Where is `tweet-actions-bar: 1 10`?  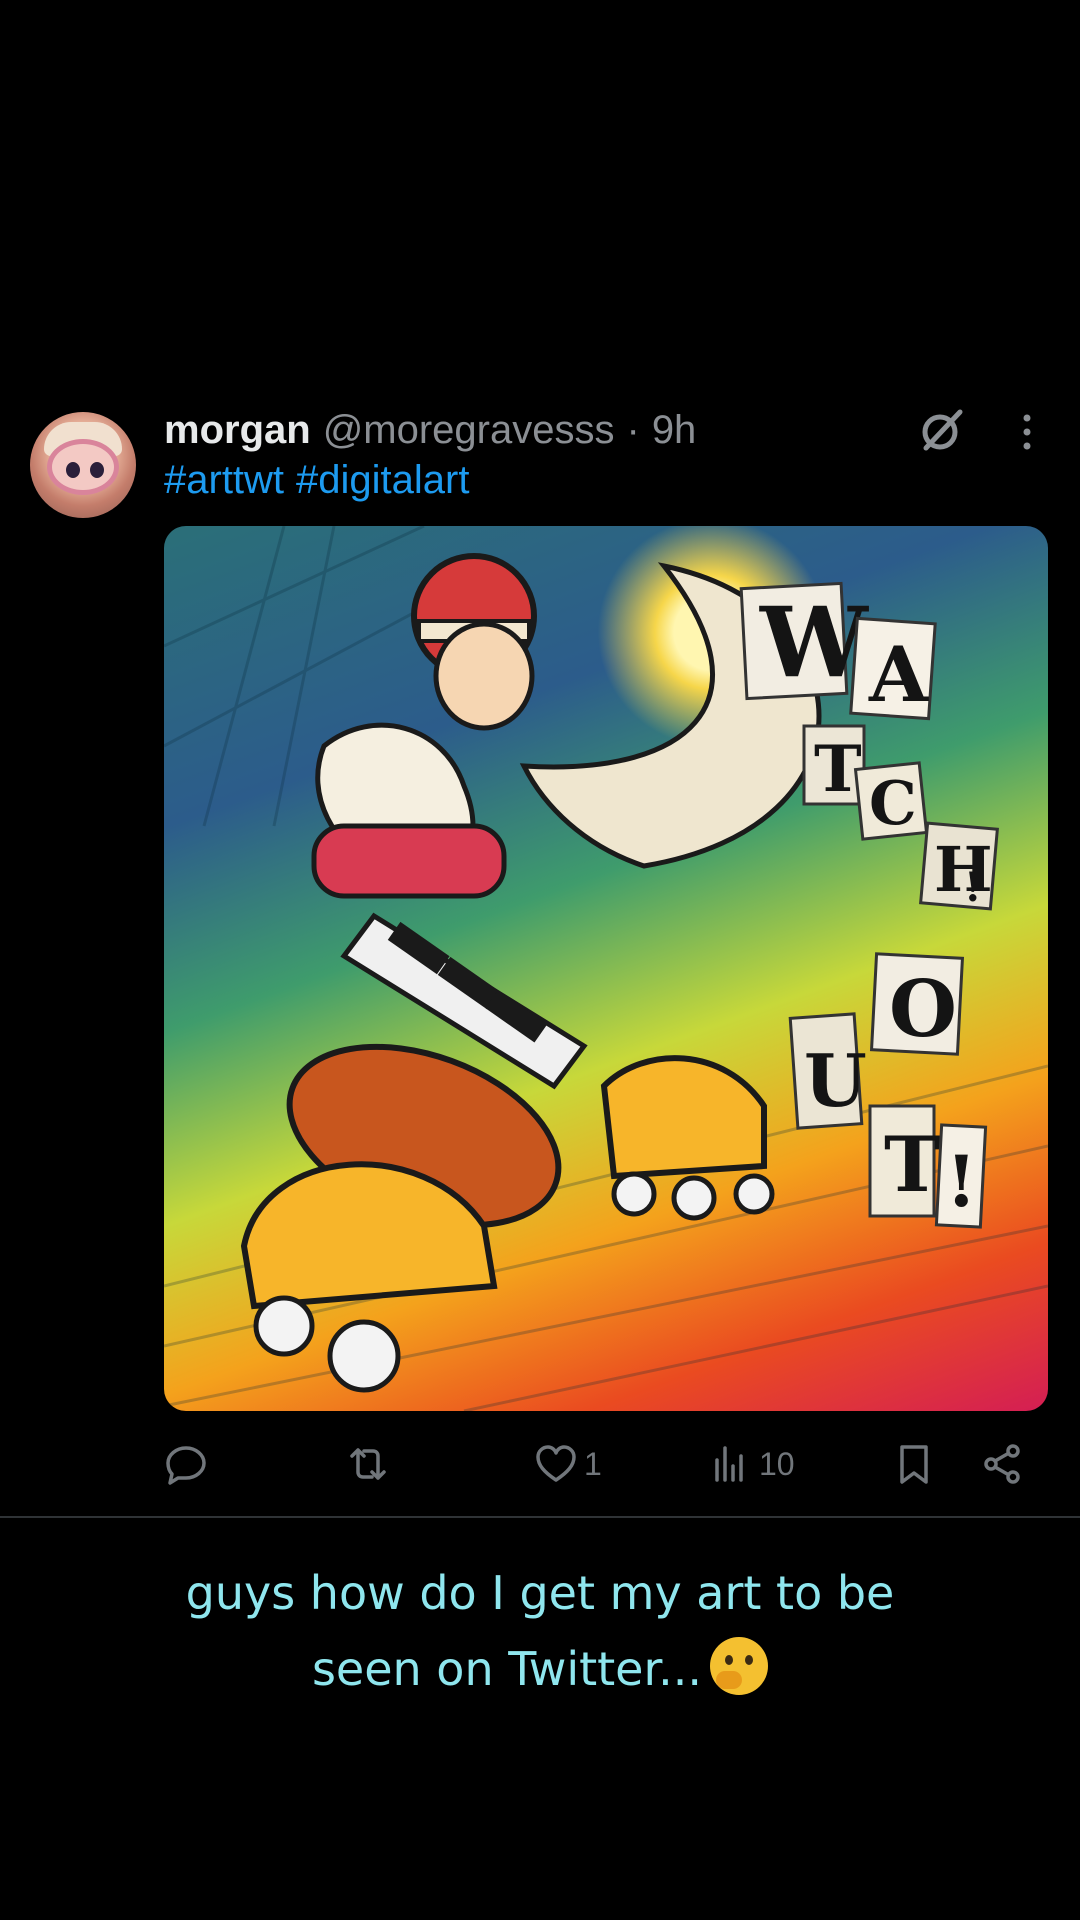
tweet-actions-bar: 1 10 is located at coordinates (606, 1464).